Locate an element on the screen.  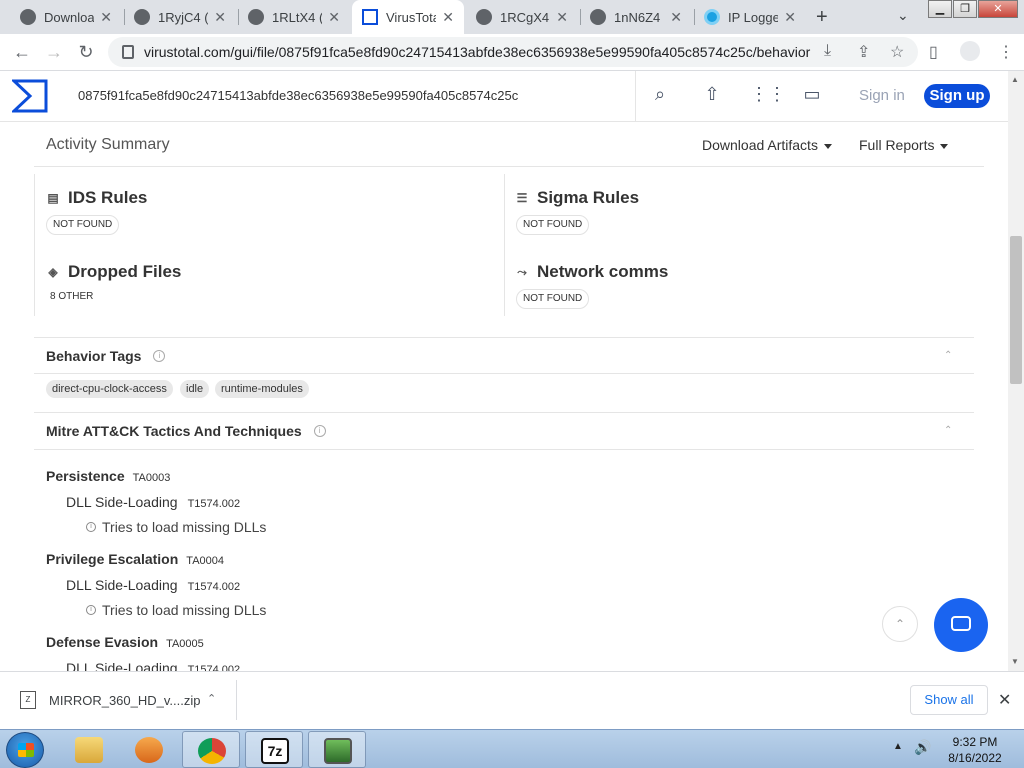
tab-1rltx4: 1RLtX4 ( ✕ is located at coordinates (294, 17).